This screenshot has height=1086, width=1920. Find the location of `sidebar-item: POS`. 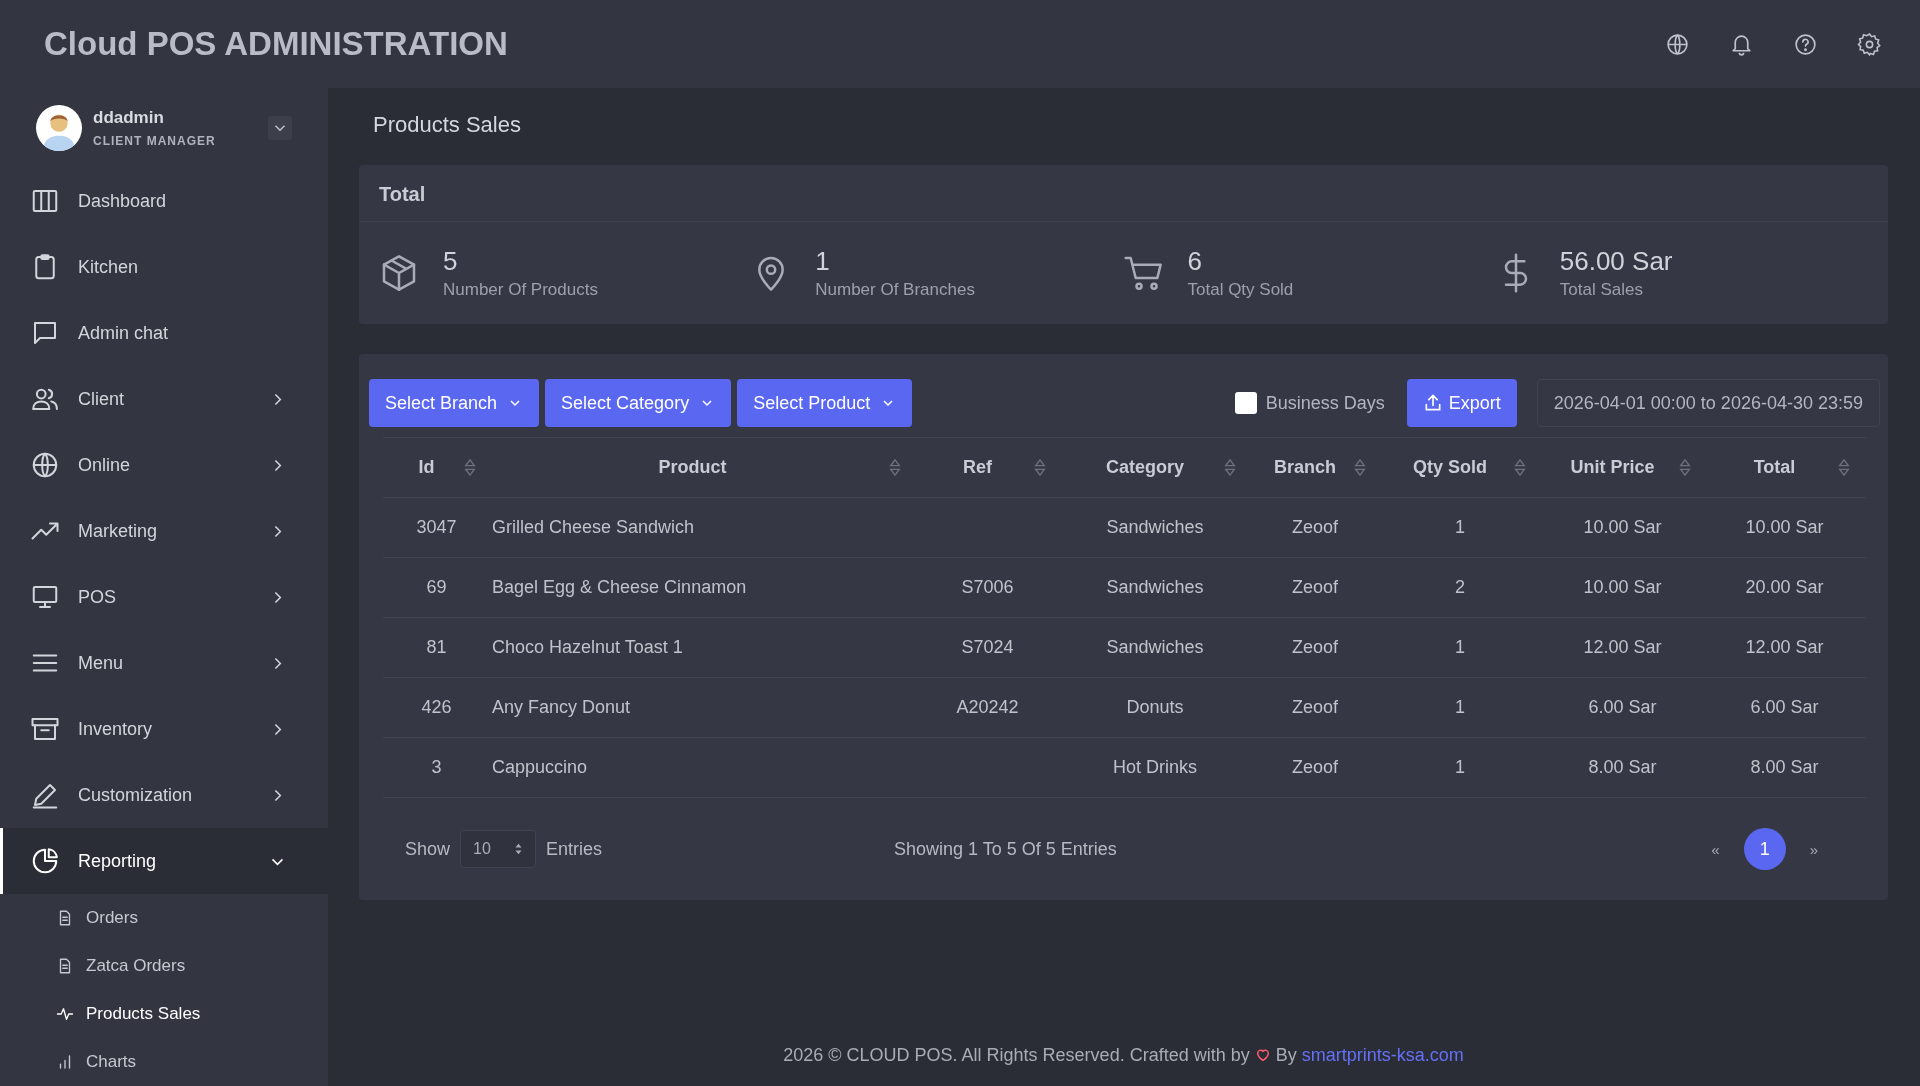

sidebar-item: POS is located at coordinates (164, 597).